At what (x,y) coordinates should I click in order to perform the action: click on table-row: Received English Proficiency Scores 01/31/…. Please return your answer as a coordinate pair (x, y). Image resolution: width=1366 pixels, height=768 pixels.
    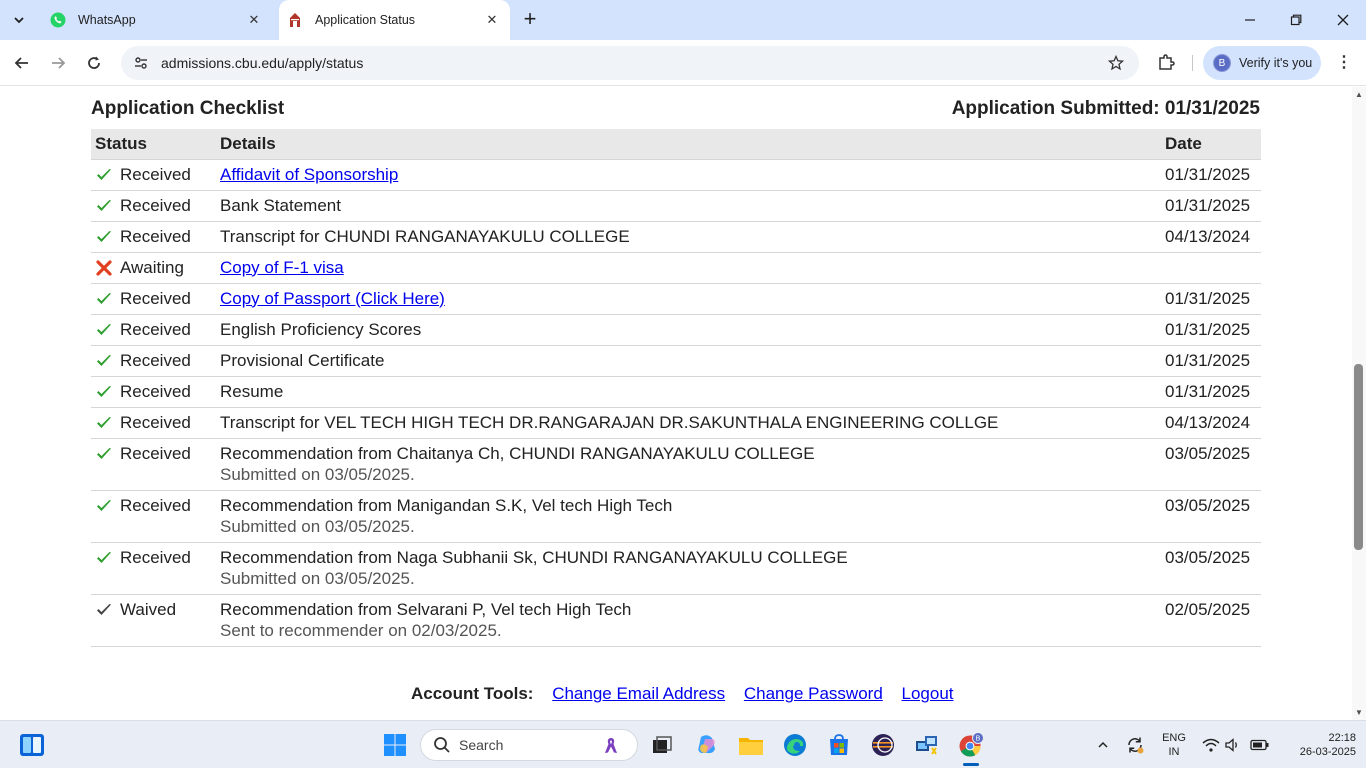
    Looking at the image, I should click on (676, 329).